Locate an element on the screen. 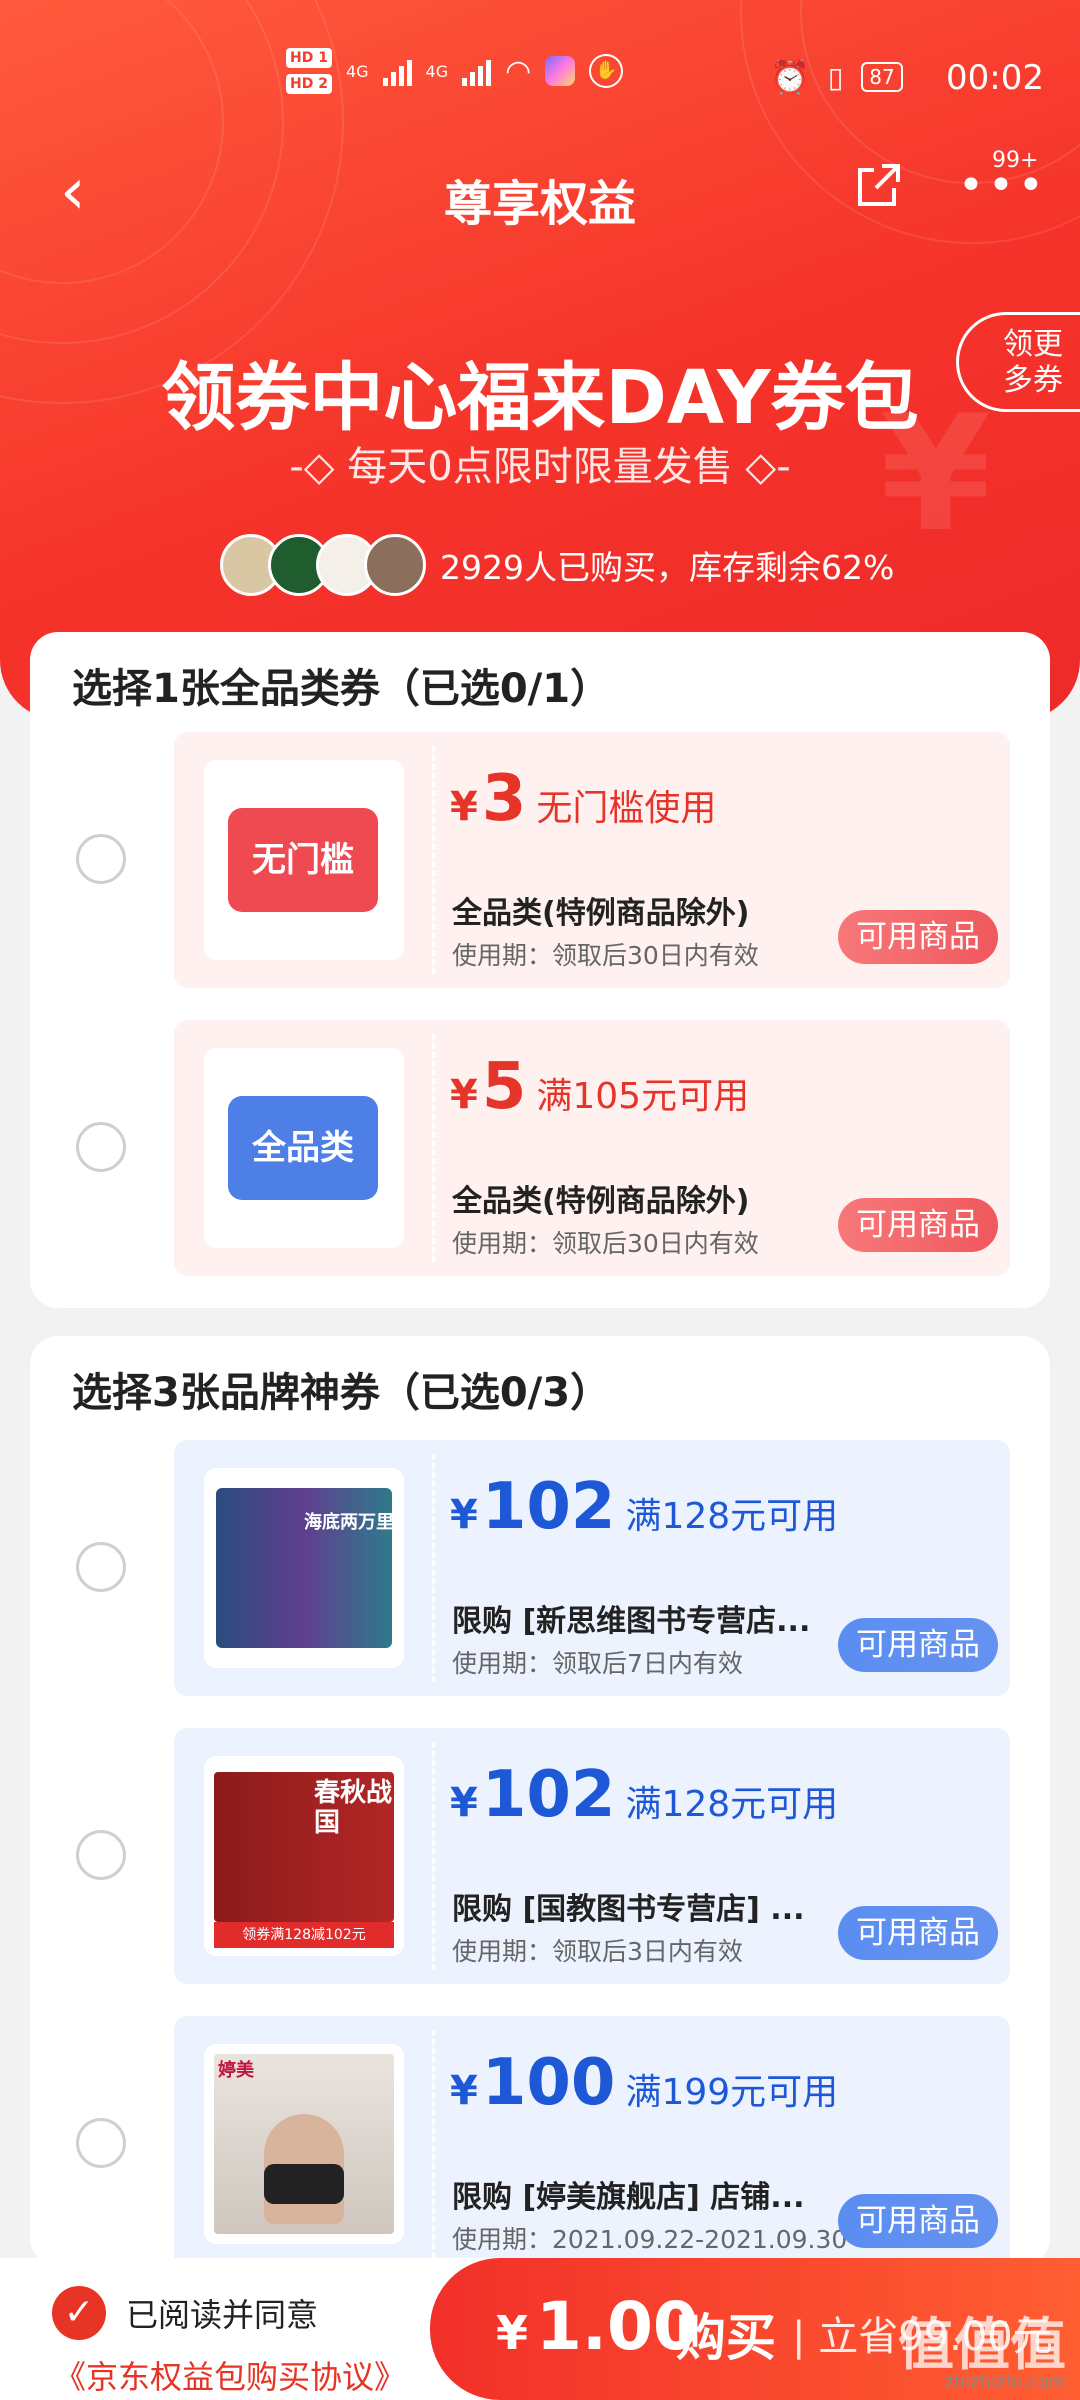 The image size is (1080, 2400). message-badge: 99+ is located at coordinates (1015, 160).